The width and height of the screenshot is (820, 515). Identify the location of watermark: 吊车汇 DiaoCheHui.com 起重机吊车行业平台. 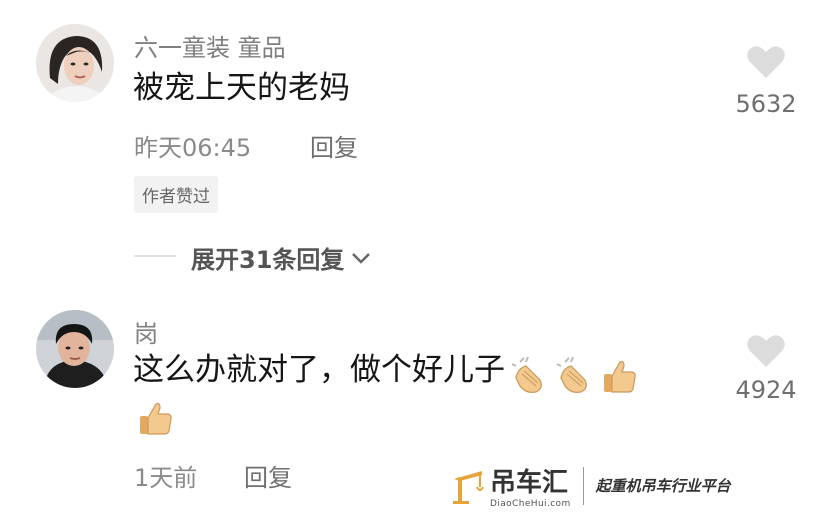
(591, 485).